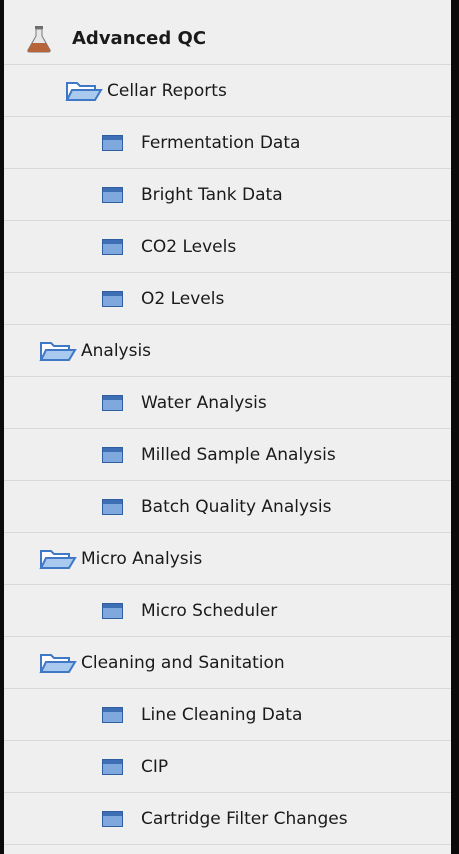 This screenshot has height=854, width=459. Describe the element at coordinates (116, 350) in the screenshot. I see `folder-label: Analysis` at that location.